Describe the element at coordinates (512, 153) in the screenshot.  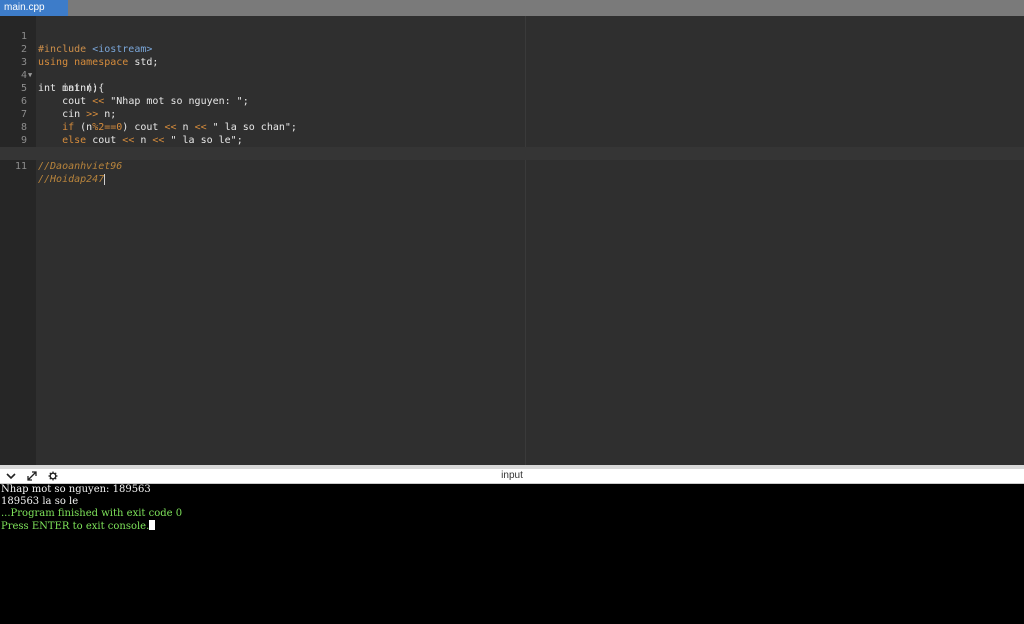
I see `code-line: 10 //Daoanhviet96` at that location.